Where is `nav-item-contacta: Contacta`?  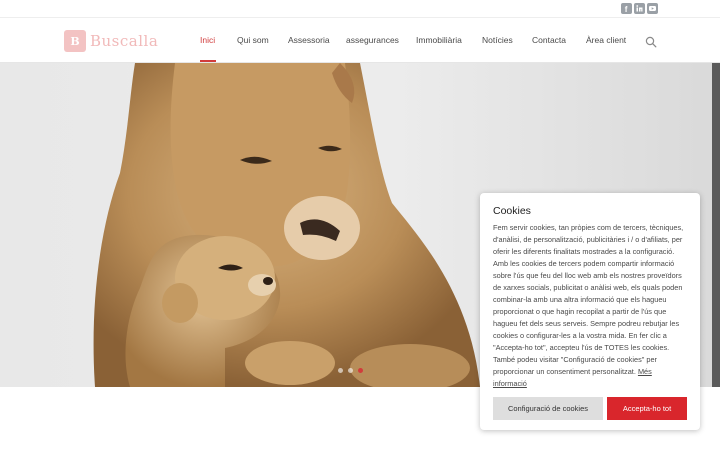
nav-item-contacta: Contacta is located at coordinates (549, 40).